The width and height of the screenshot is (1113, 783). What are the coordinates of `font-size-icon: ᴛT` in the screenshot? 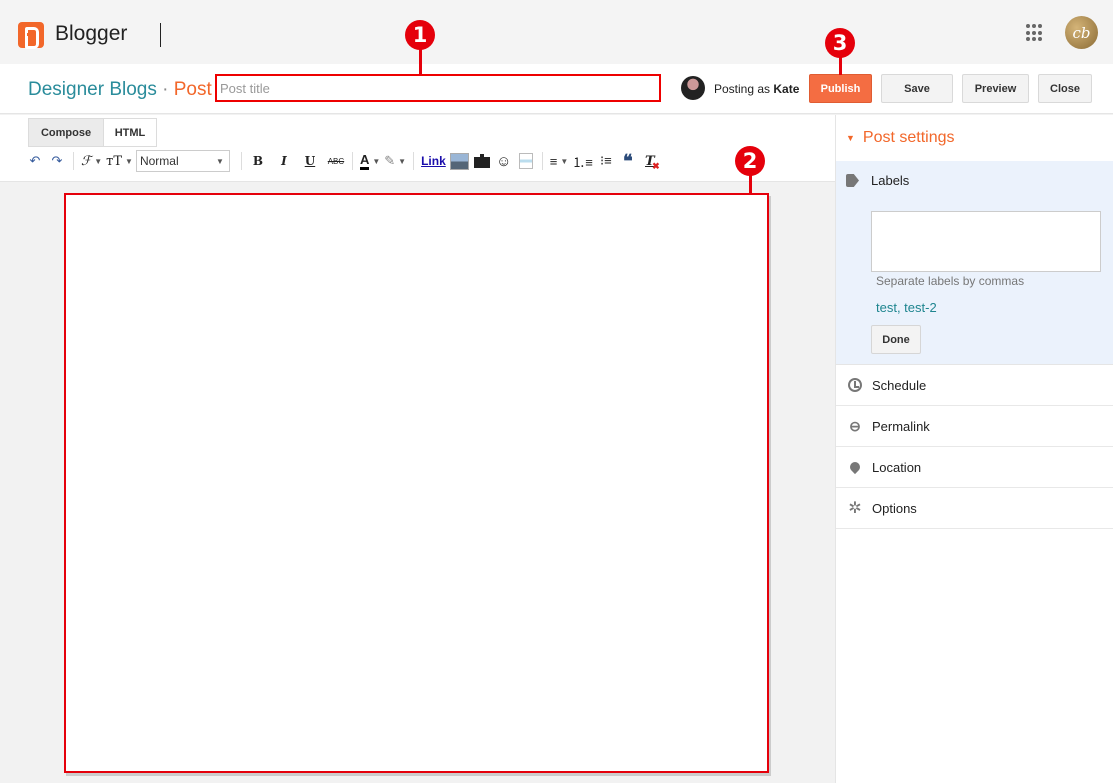 It's located at (114, 161).